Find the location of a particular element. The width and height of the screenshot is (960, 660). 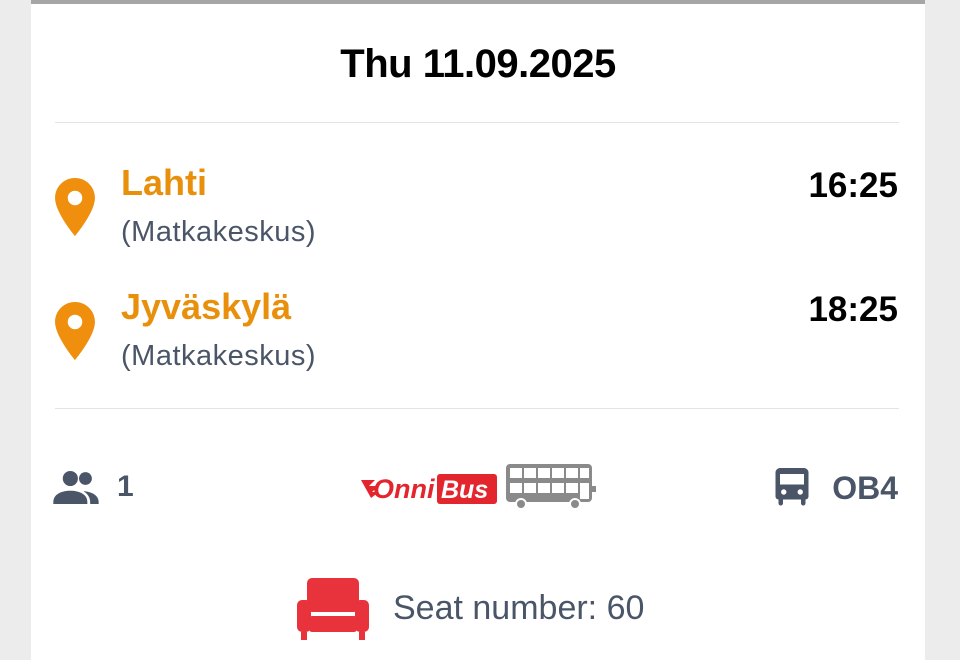

departure-city: Lahti is located at coordinates (164, 182).